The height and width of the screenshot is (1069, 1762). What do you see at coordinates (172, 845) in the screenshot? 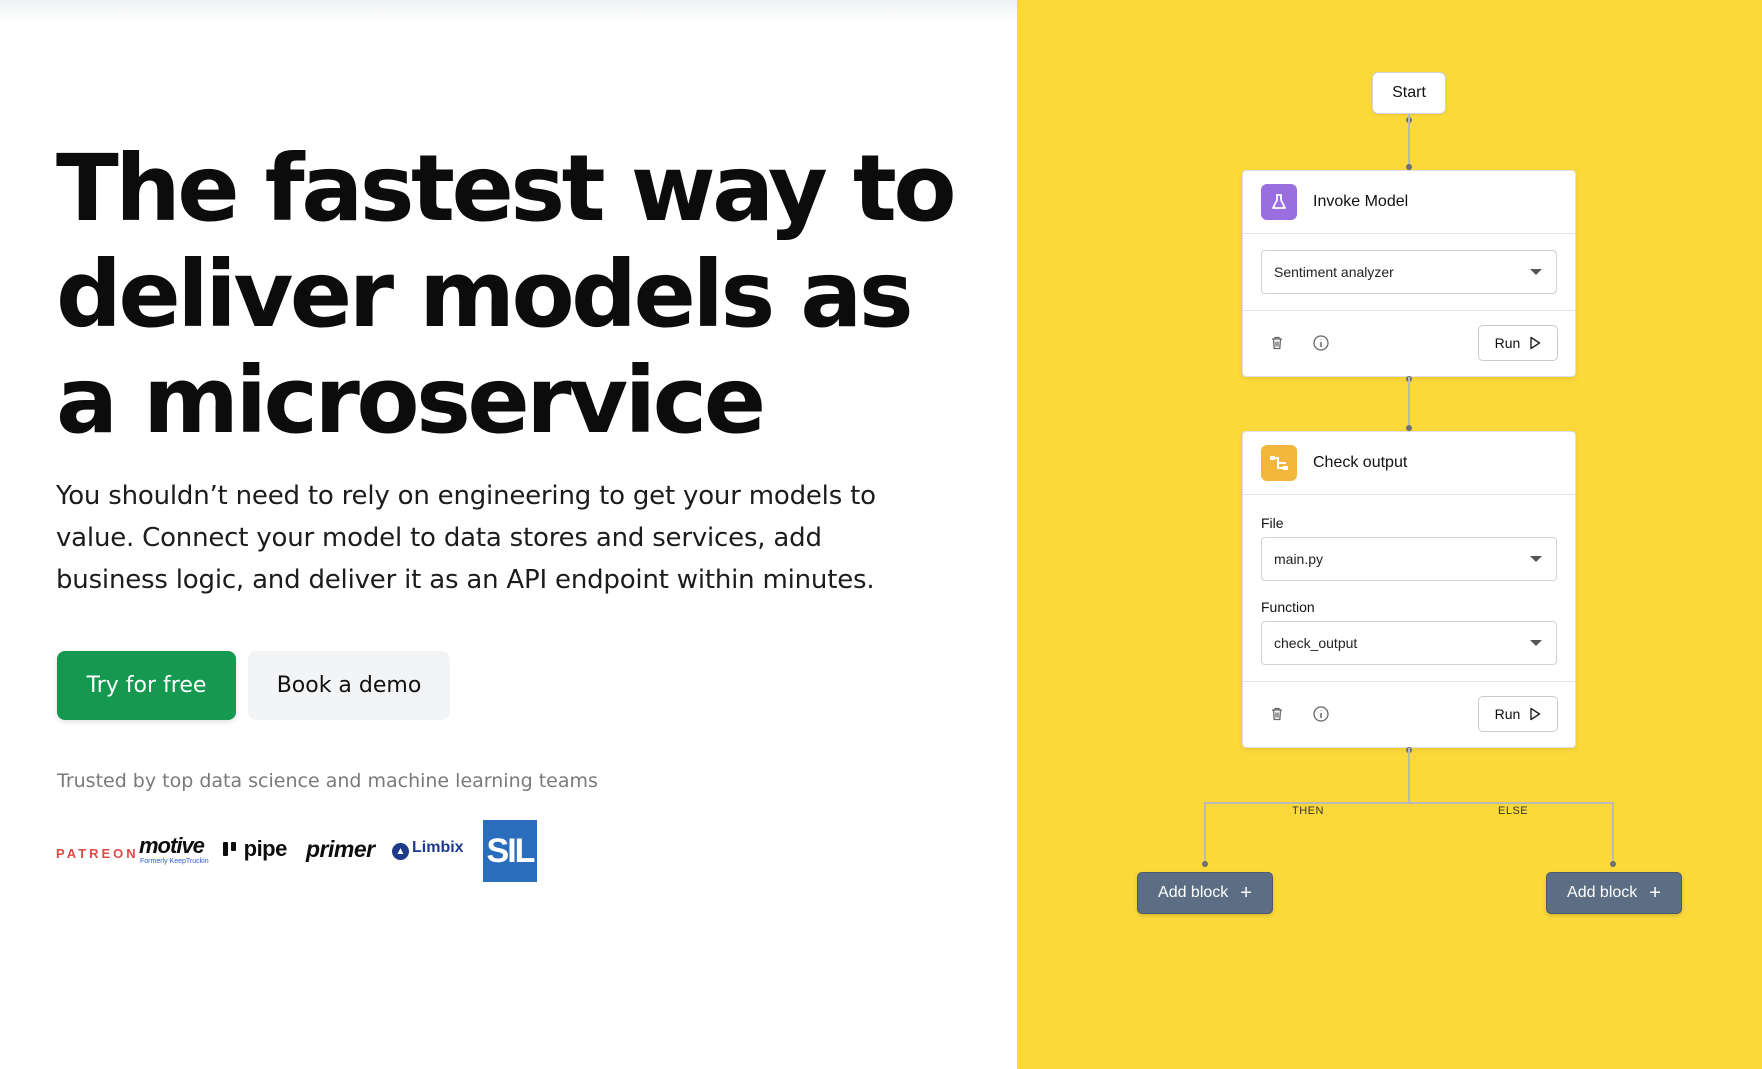
I see `motive-logo: motive` at bounding box center [172, 845].